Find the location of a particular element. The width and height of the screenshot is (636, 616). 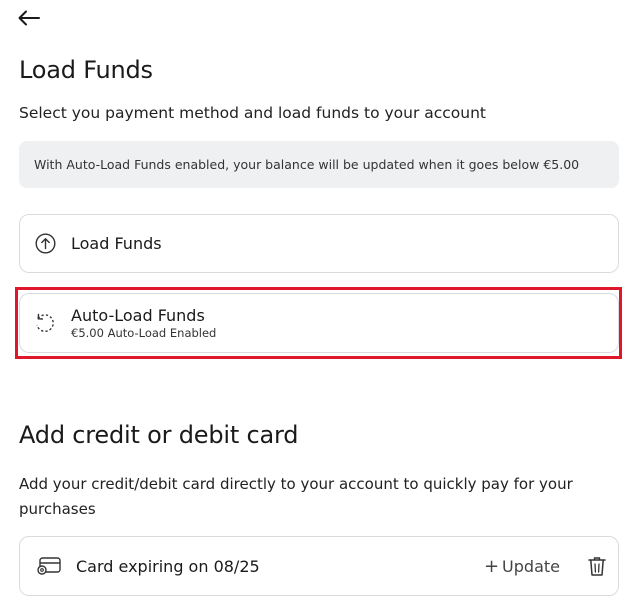

arrow-left-icon is located at coordinates (29, 18).